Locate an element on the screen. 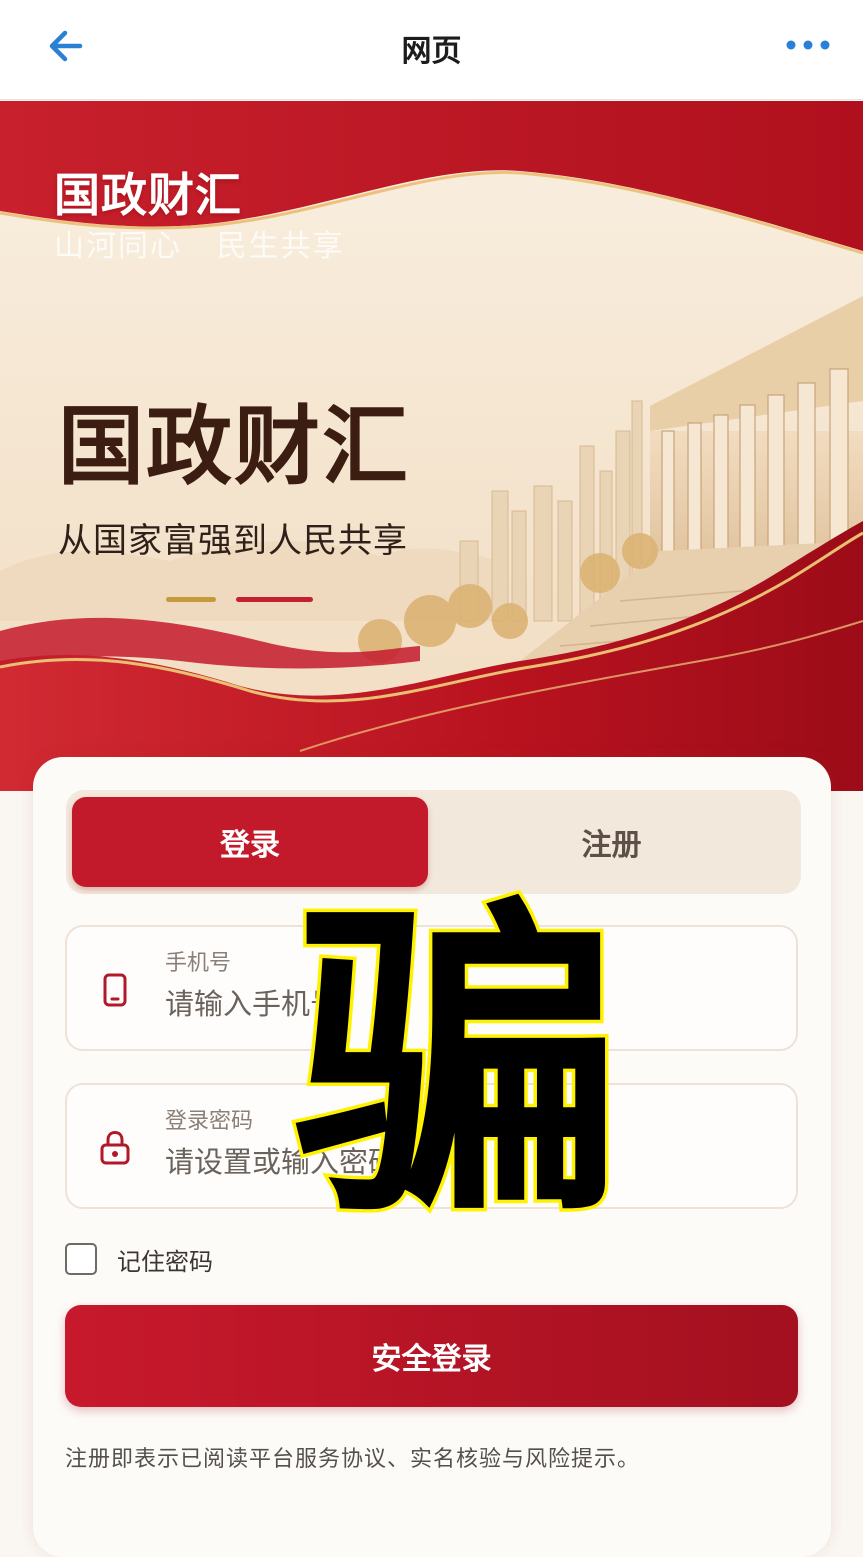 The image size is (863, 1557). hero-title: 国政财汇 is located at coordinates (234, 446).